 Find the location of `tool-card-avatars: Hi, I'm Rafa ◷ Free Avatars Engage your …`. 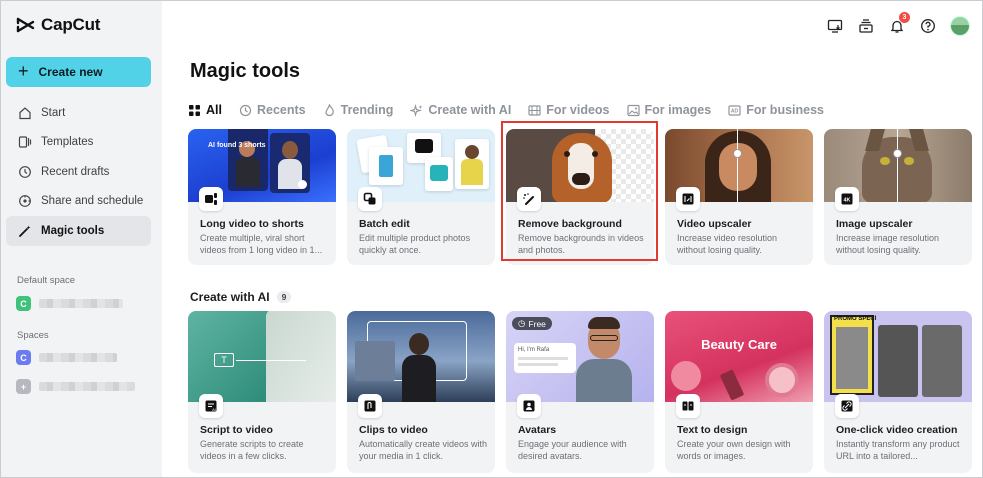

tool-card-avatars: Hi, I'm Rafa ◷ Free Avatars Engage your … is located at coordinates (580, 392).